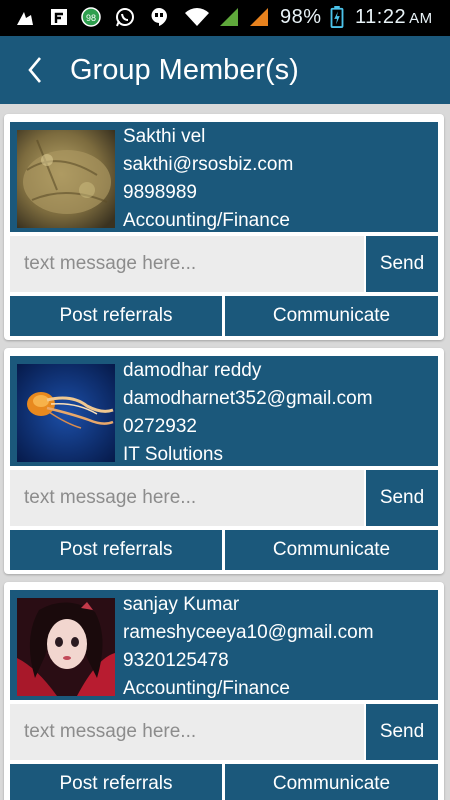  What do you see at coordinates (394, 17) in the screenshot?
I see `clock: 11:22 AM` at bounding box center [394, 17].